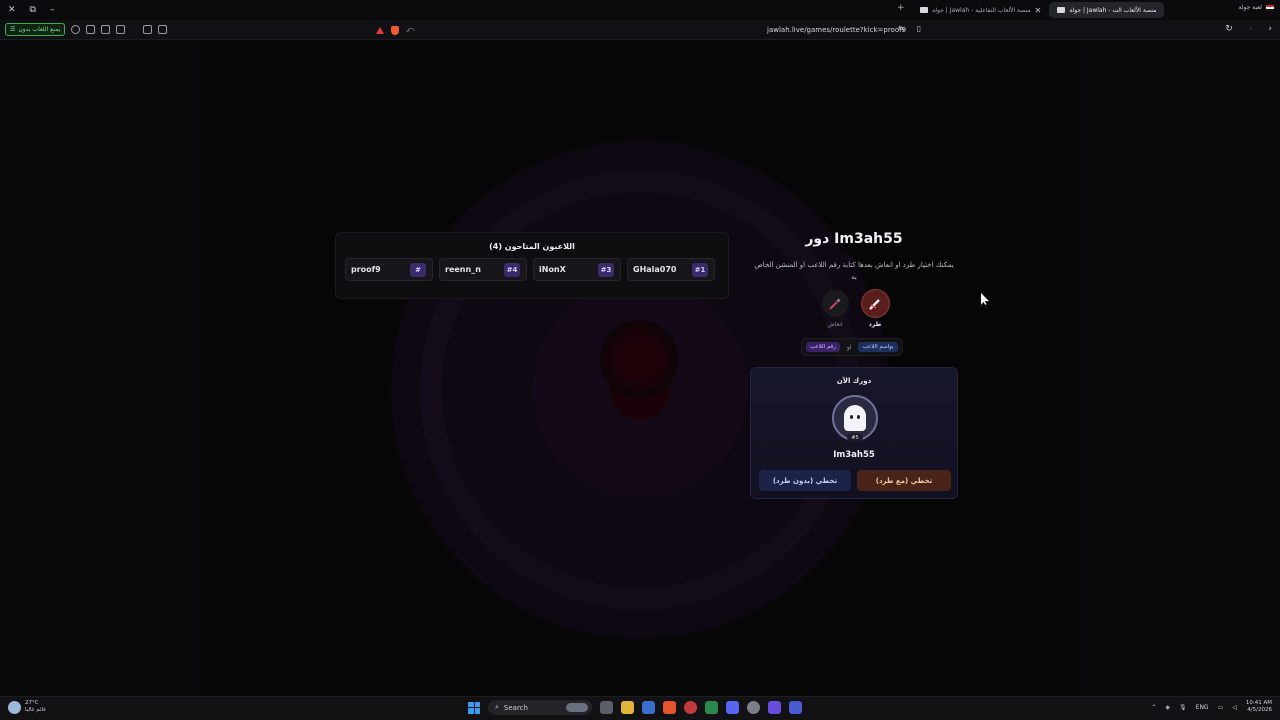 The image size is (1280, 720). I want to click on shield-icon, so click(76, 29).